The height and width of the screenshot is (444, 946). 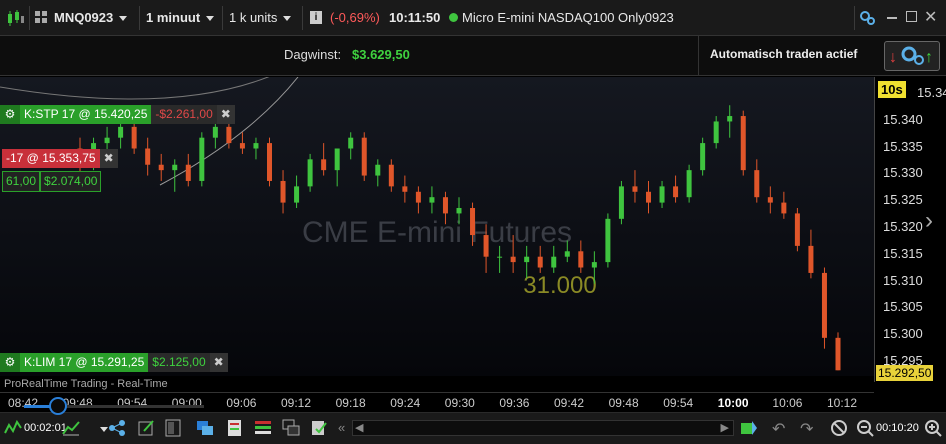 What do you see at coordinates (903, 280) in the screenshot?
I see `price-tick-label: 15.310` at bounding box center [903, 280].